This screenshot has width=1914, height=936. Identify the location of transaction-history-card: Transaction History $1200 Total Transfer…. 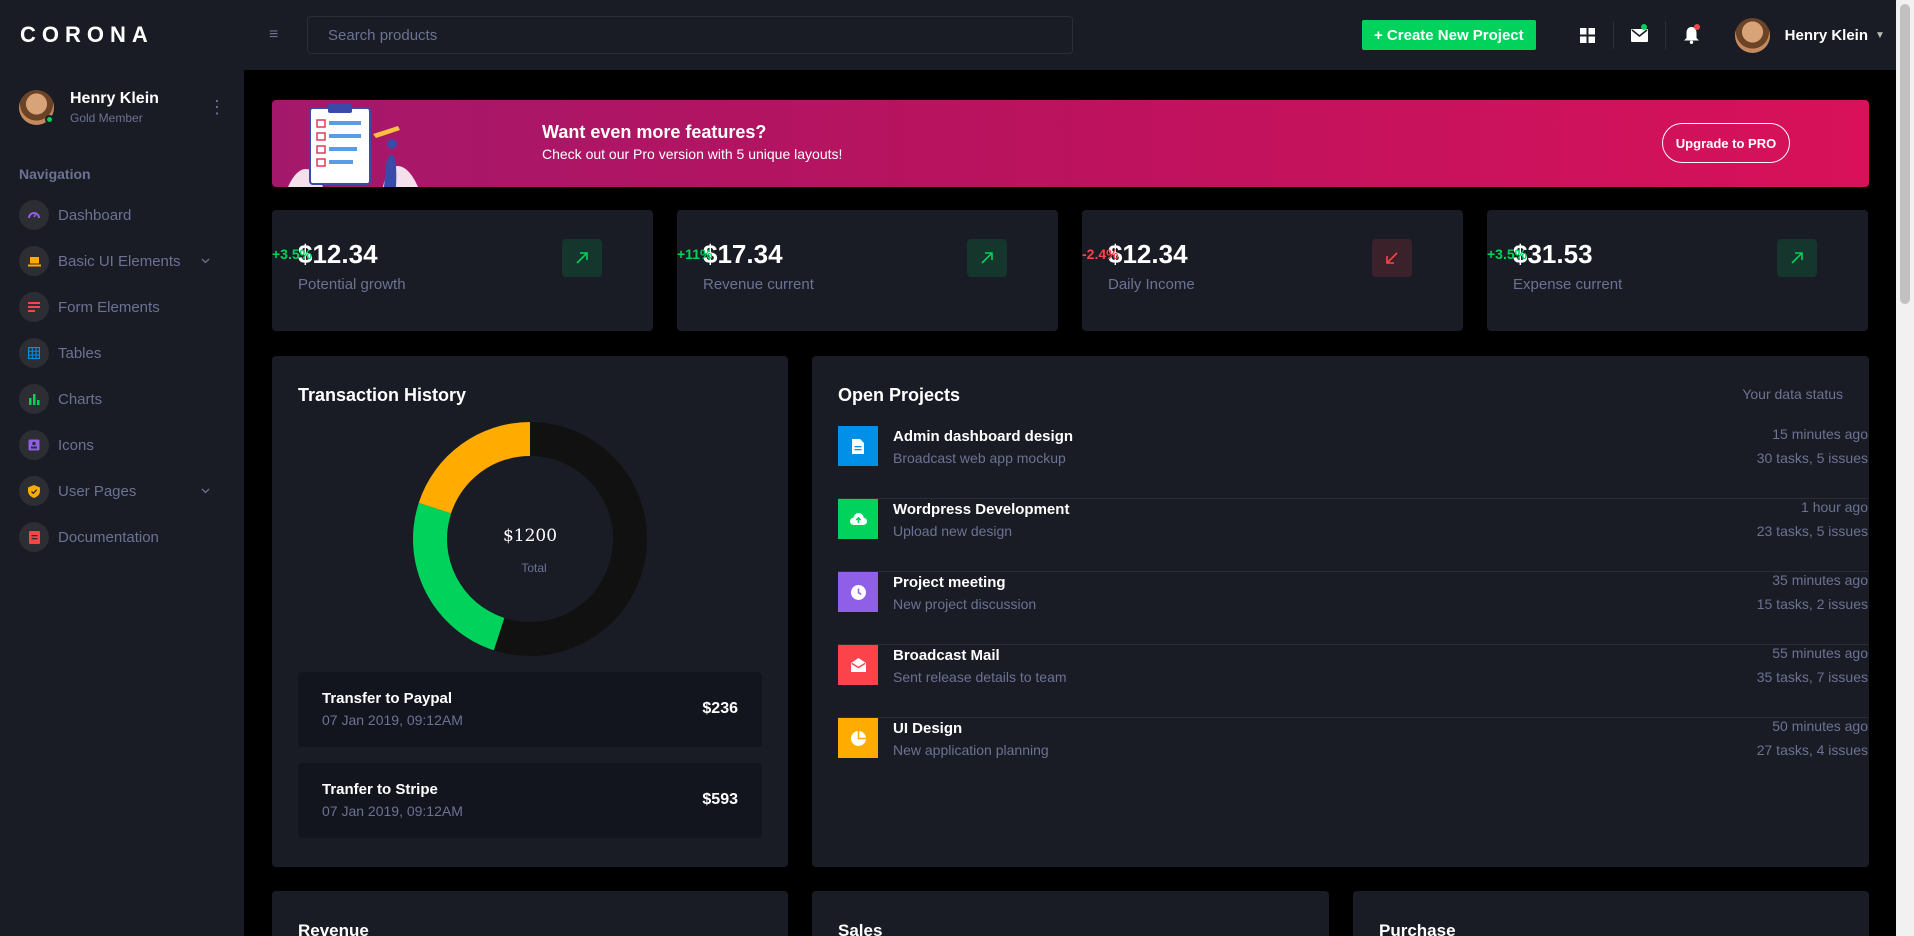
(530, 611).